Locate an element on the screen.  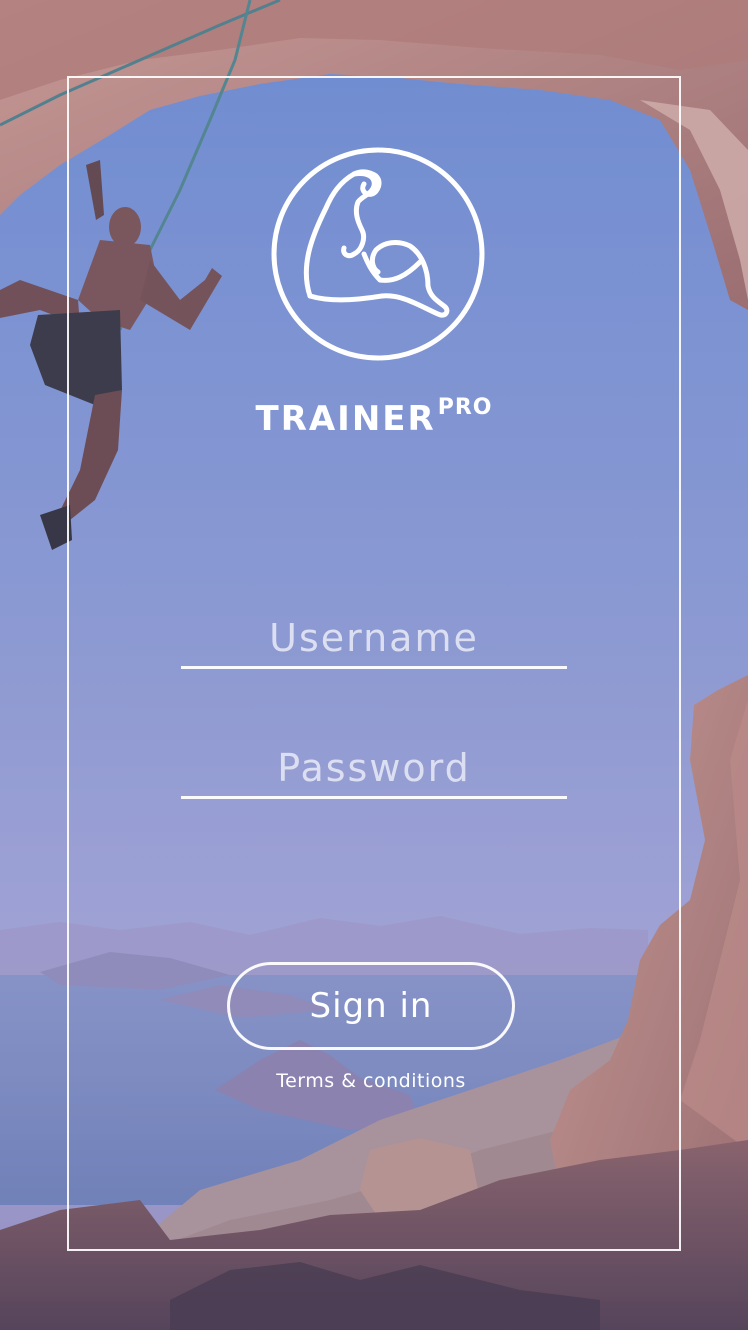
password-field is located at coordinates (374, 769).